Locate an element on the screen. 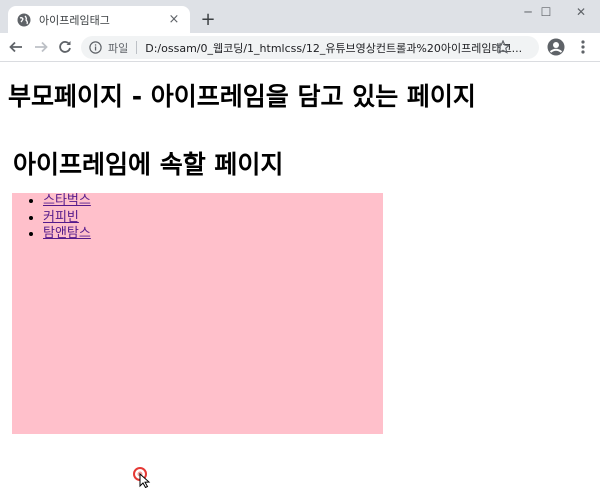 The image size is (600, 502). list-item: 스타벅스 is located at coordinates (213, 201).